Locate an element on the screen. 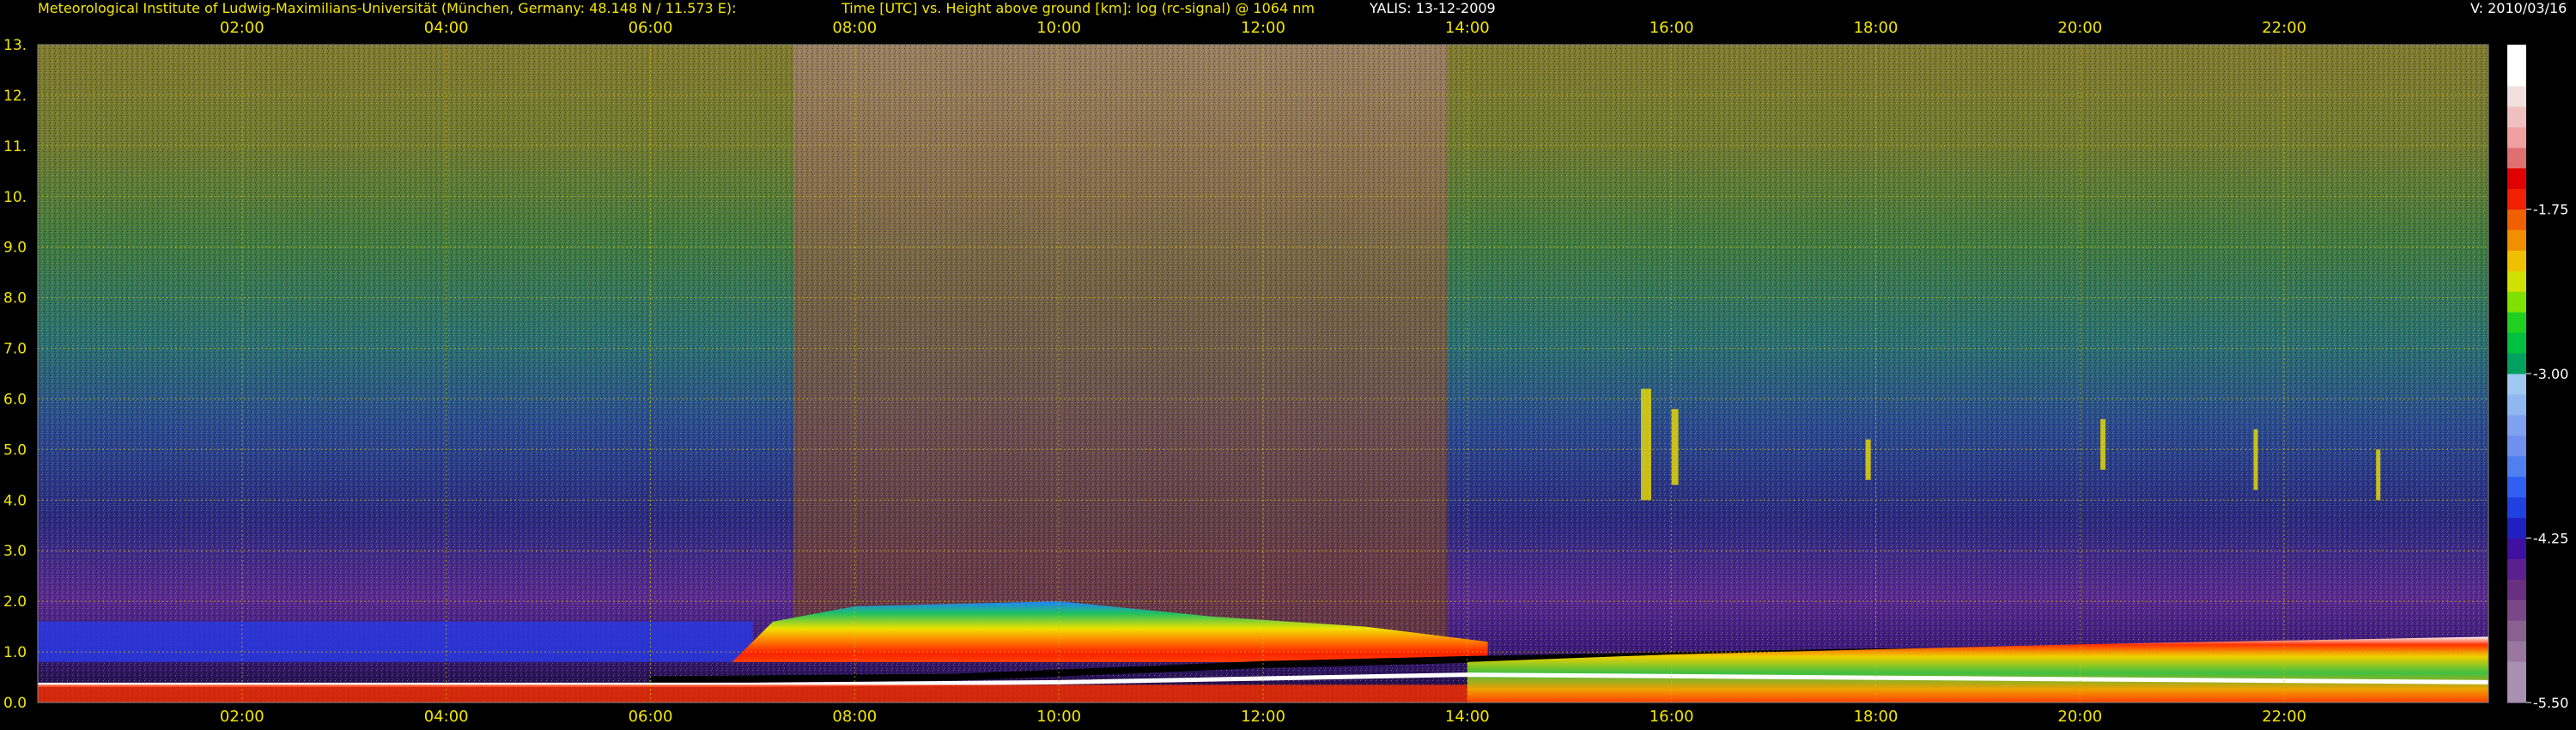  x-tick-label-bottom: 08:00 is located at coordinates (854, 717).